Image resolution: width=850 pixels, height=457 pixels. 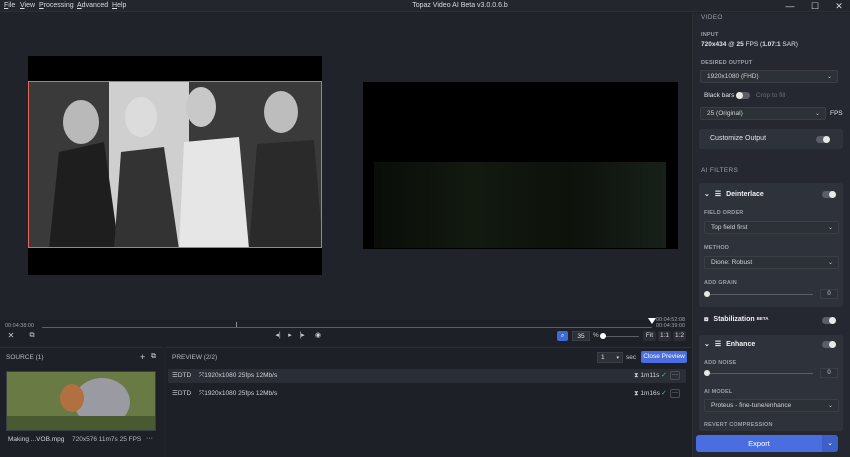 What do you see at coordinates (32, 336) in the screenshot?
I see `crop-icon: ⧉` at bounding box center [32, 336].